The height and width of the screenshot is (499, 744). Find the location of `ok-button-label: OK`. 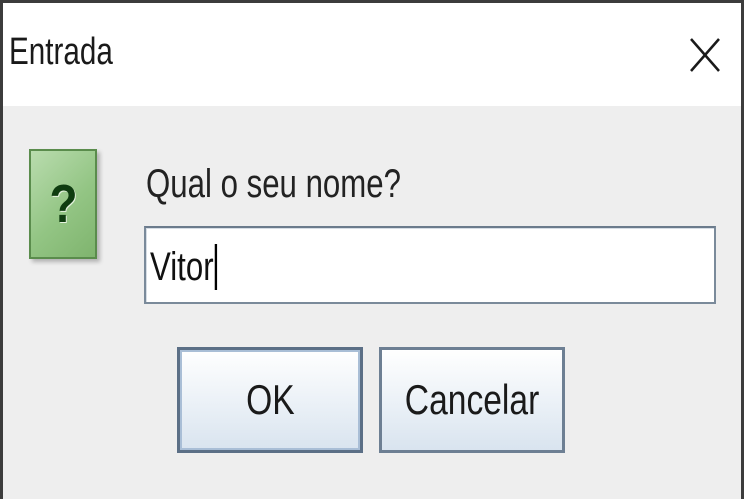

ok-button-label: OK is located at coordinates (270, 399).